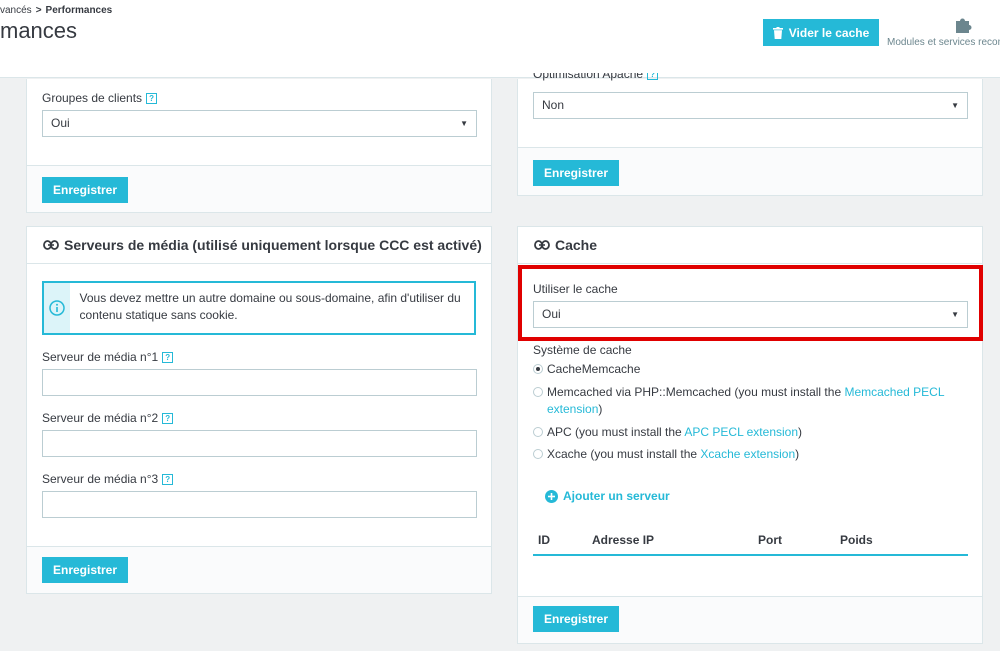 The image size is (1000, 651). I want to click on media-server-2-input, so click(259, 443).